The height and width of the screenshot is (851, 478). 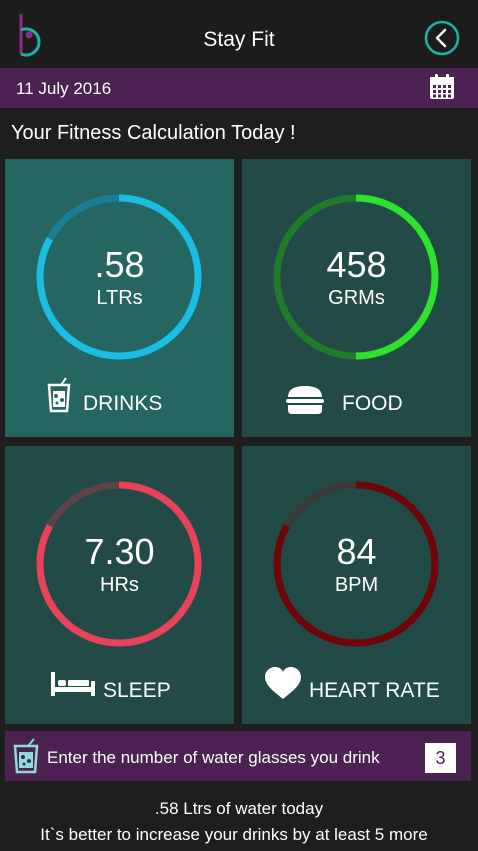 What do you see at coordinates (356, 264) in the screenshot?
I see `food-value: 458` at bounding box center [356, 264].